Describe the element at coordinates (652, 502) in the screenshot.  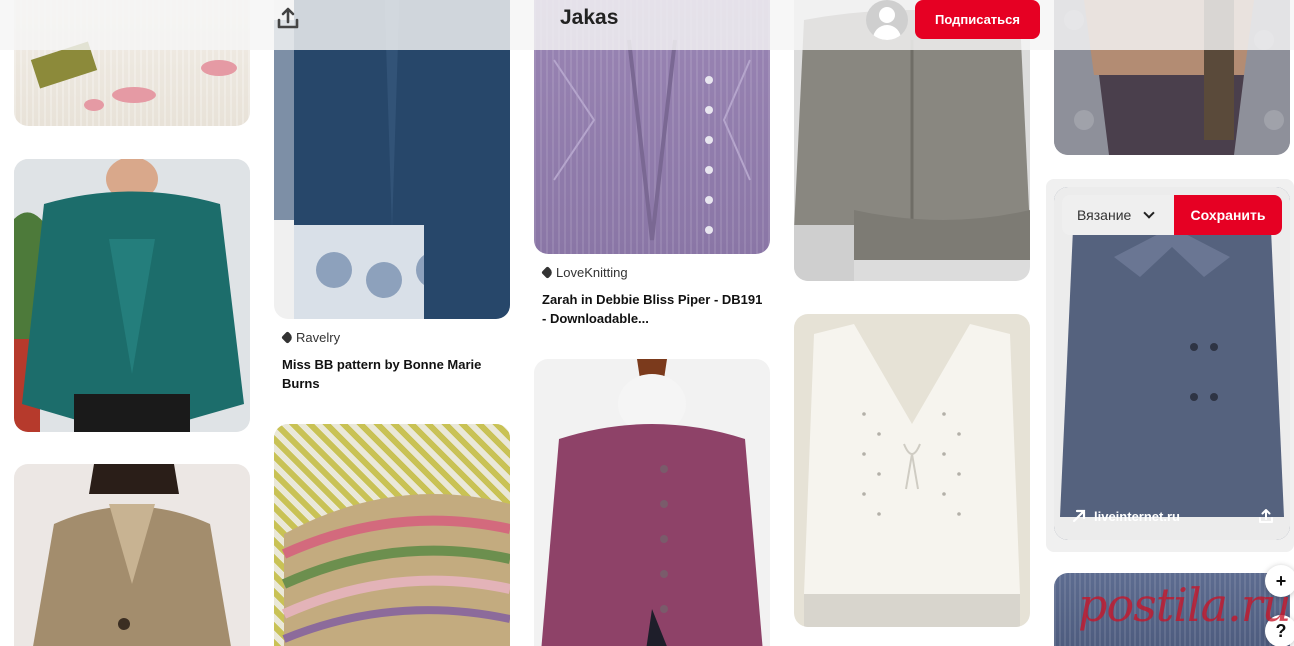
I see `pin-image-plum-cardigan` at that location.